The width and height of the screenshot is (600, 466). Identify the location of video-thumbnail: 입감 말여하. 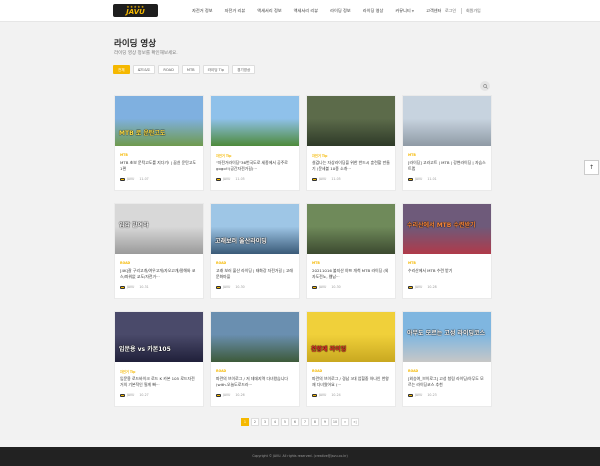
(159, 229).